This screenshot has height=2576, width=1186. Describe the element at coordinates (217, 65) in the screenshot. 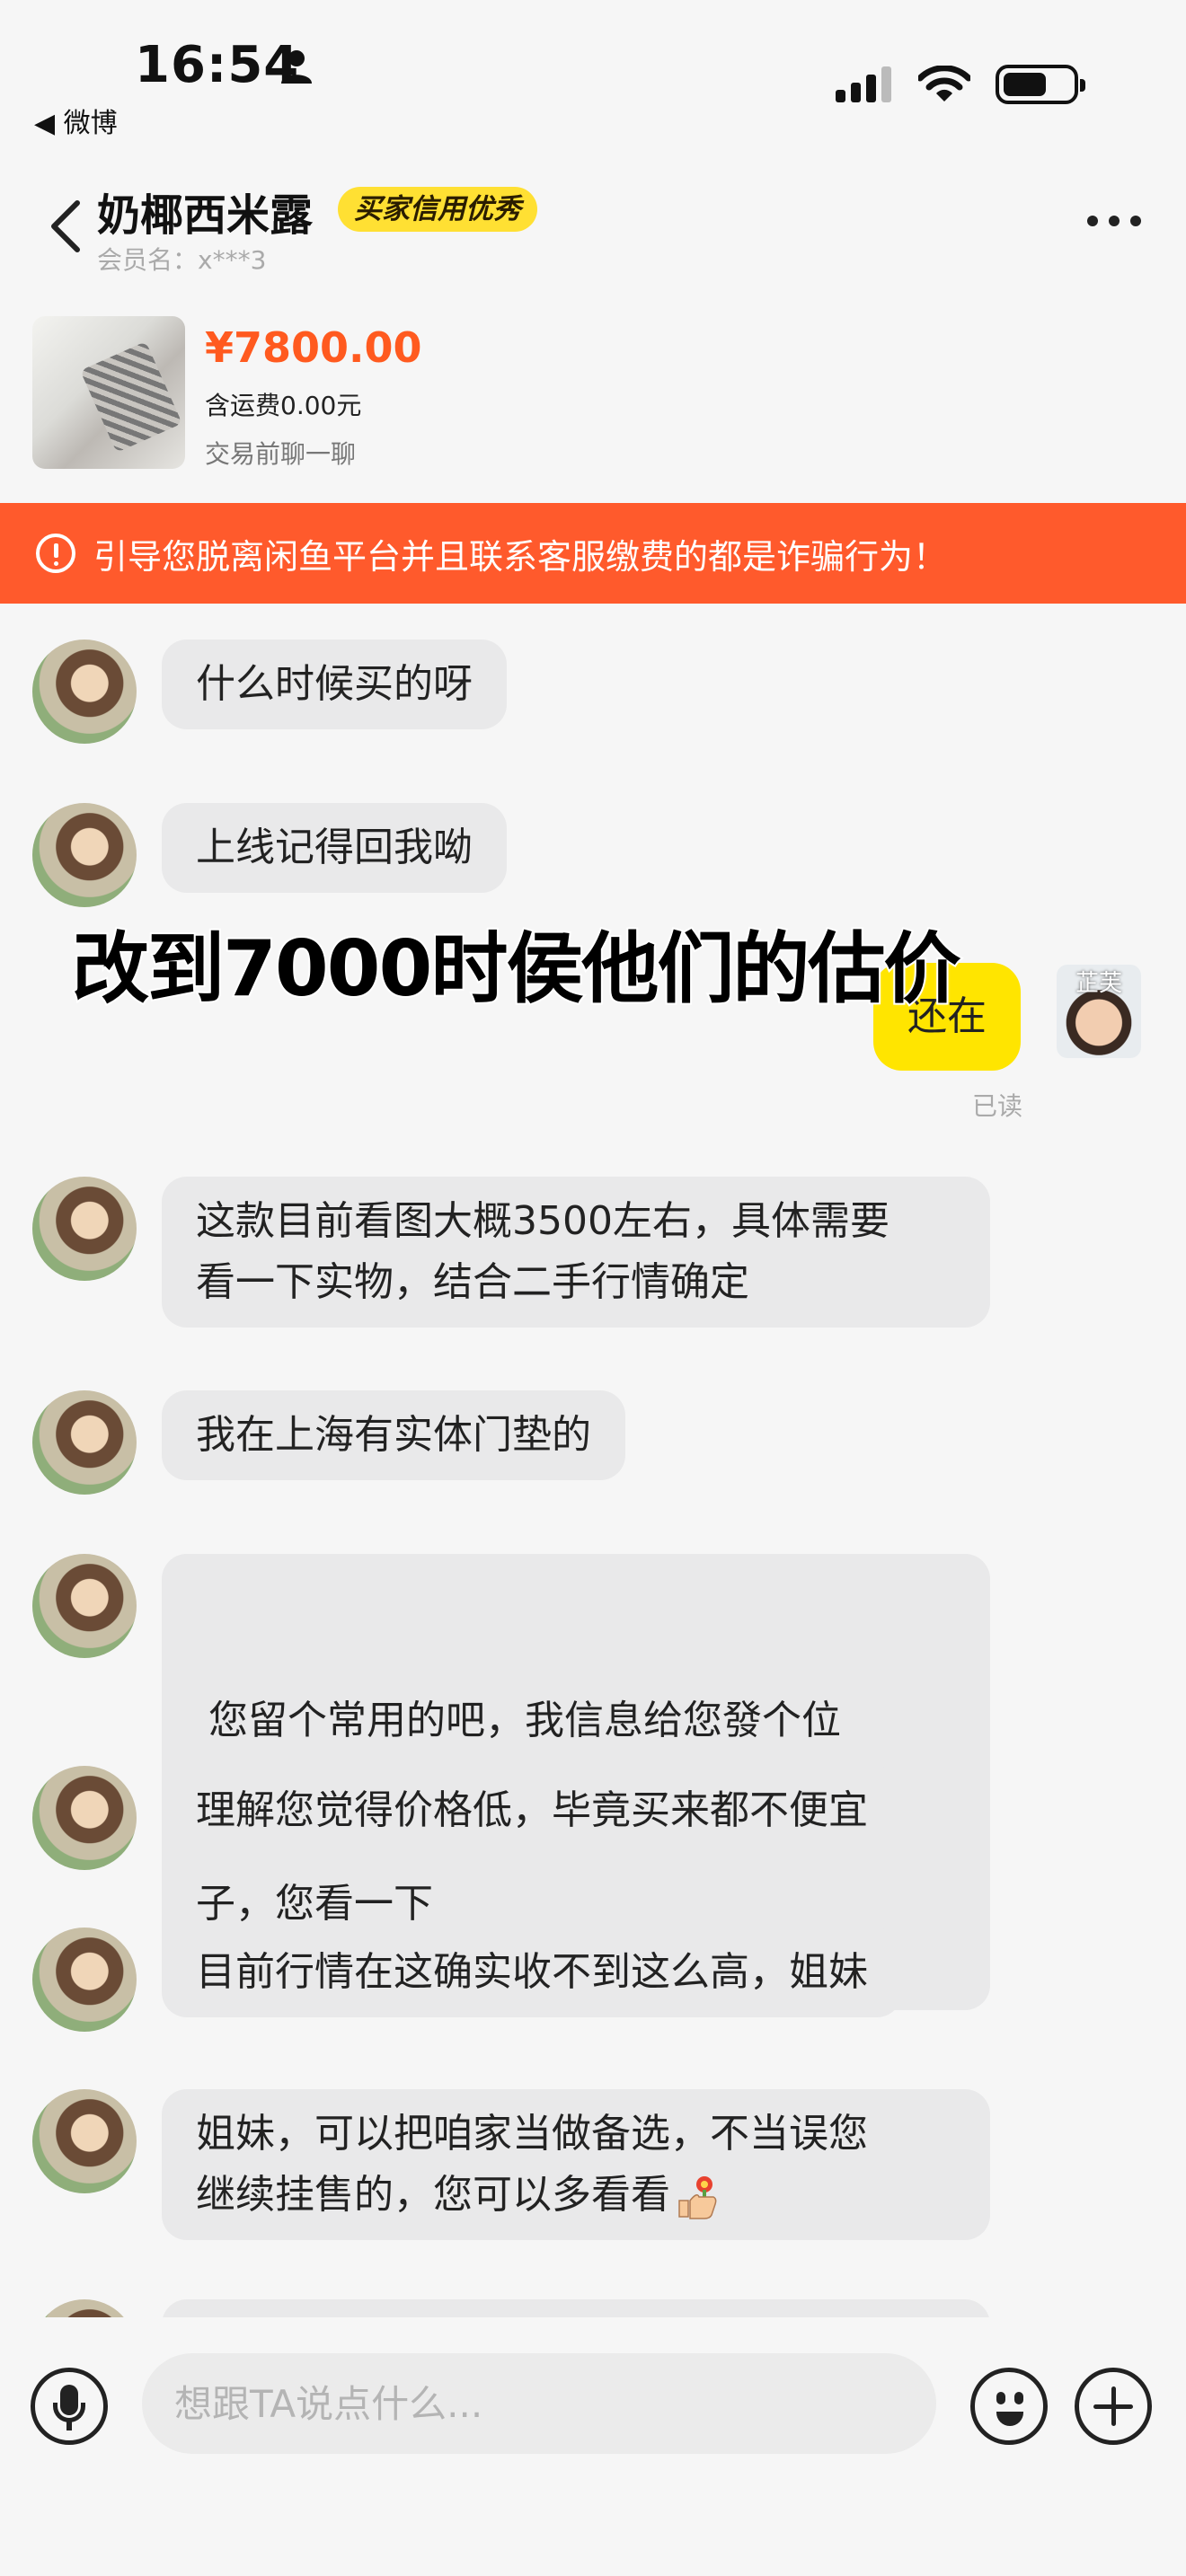

I see `status-time: 16:54` at that location.